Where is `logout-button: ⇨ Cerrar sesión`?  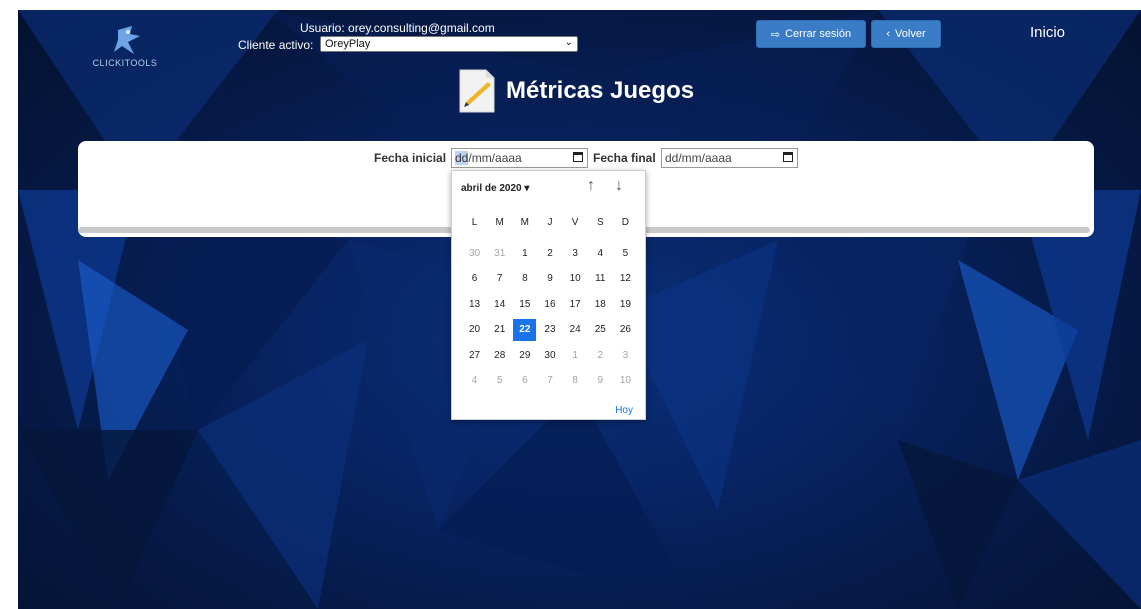 logout-button: ⇨ Cerrar sesión is located at coordinates (811, 34).